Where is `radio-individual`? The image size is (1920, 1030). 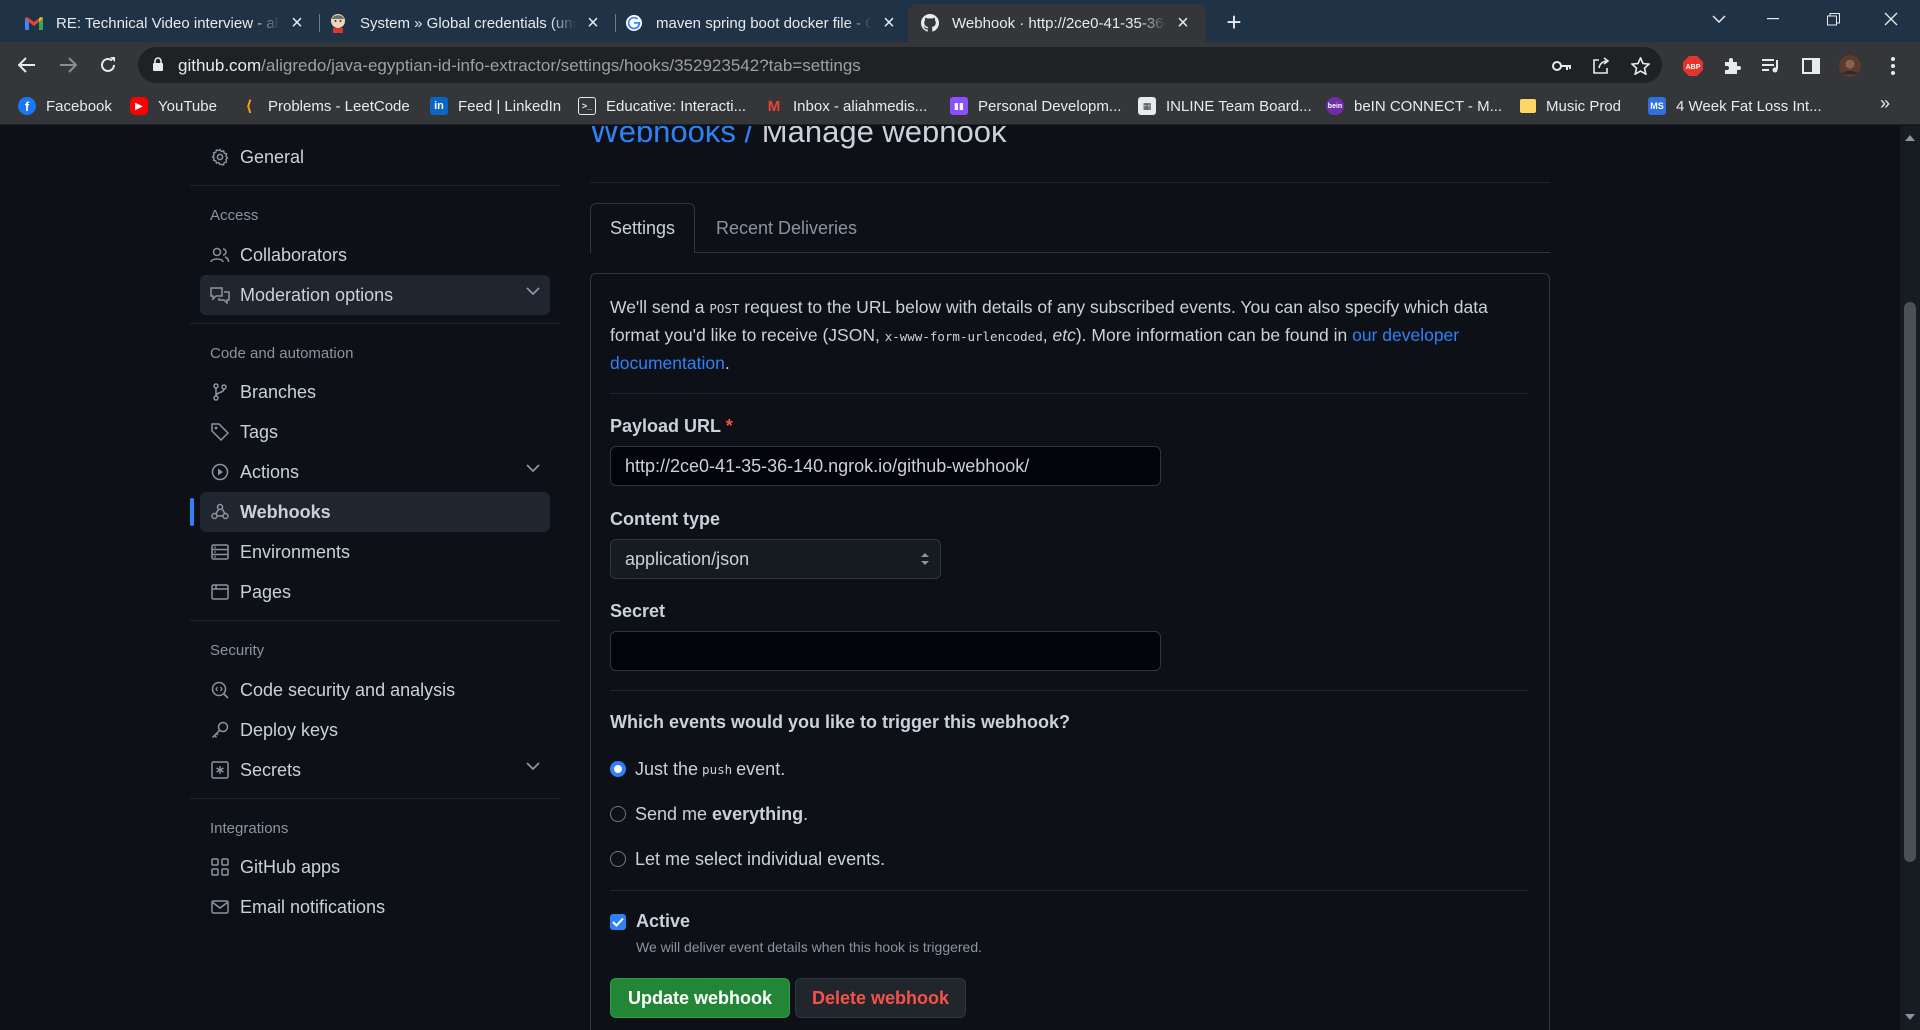
radio-individual is located at coordinates (618, 859).